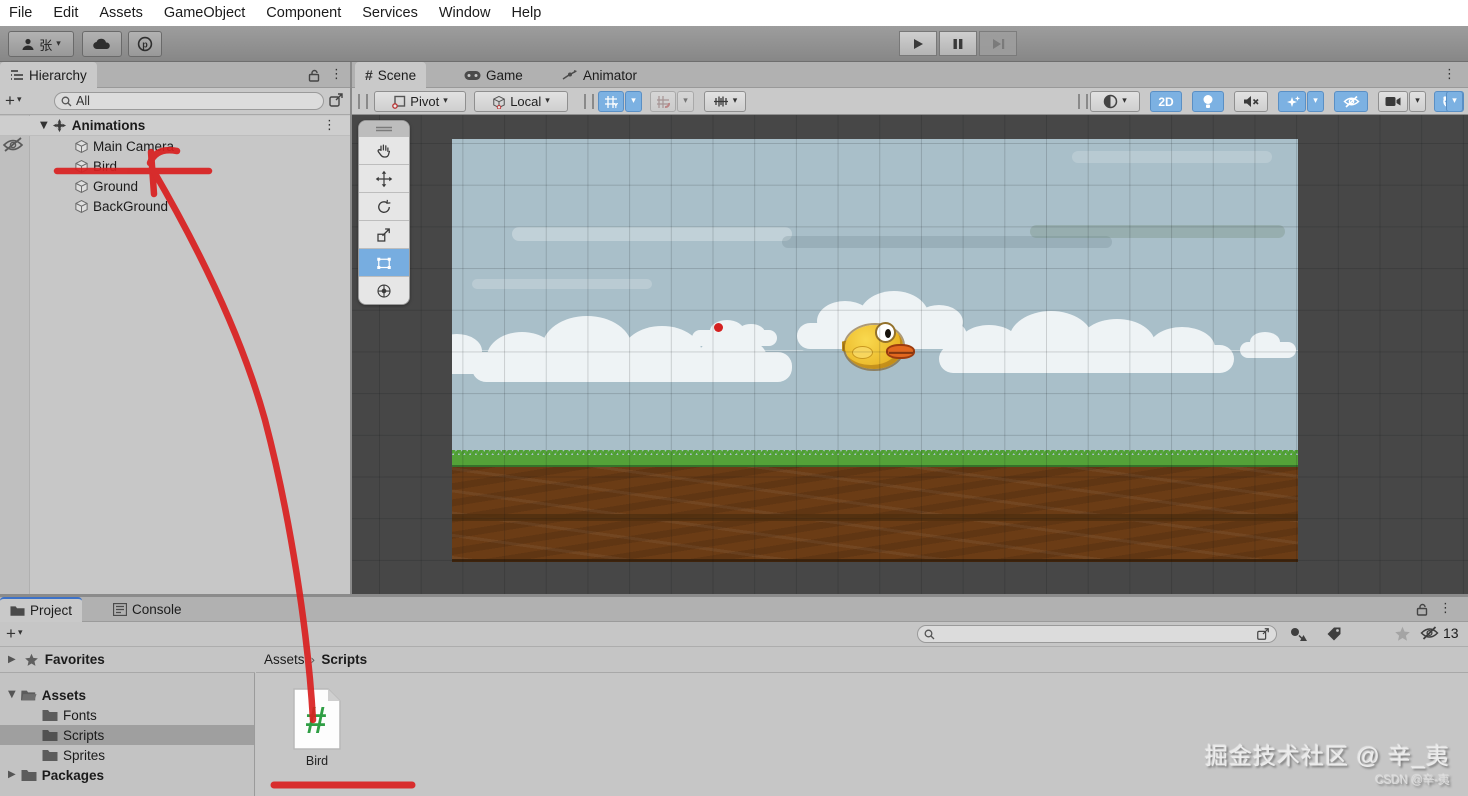  I want to click on menu-assets: Assets, so click(121, 13).